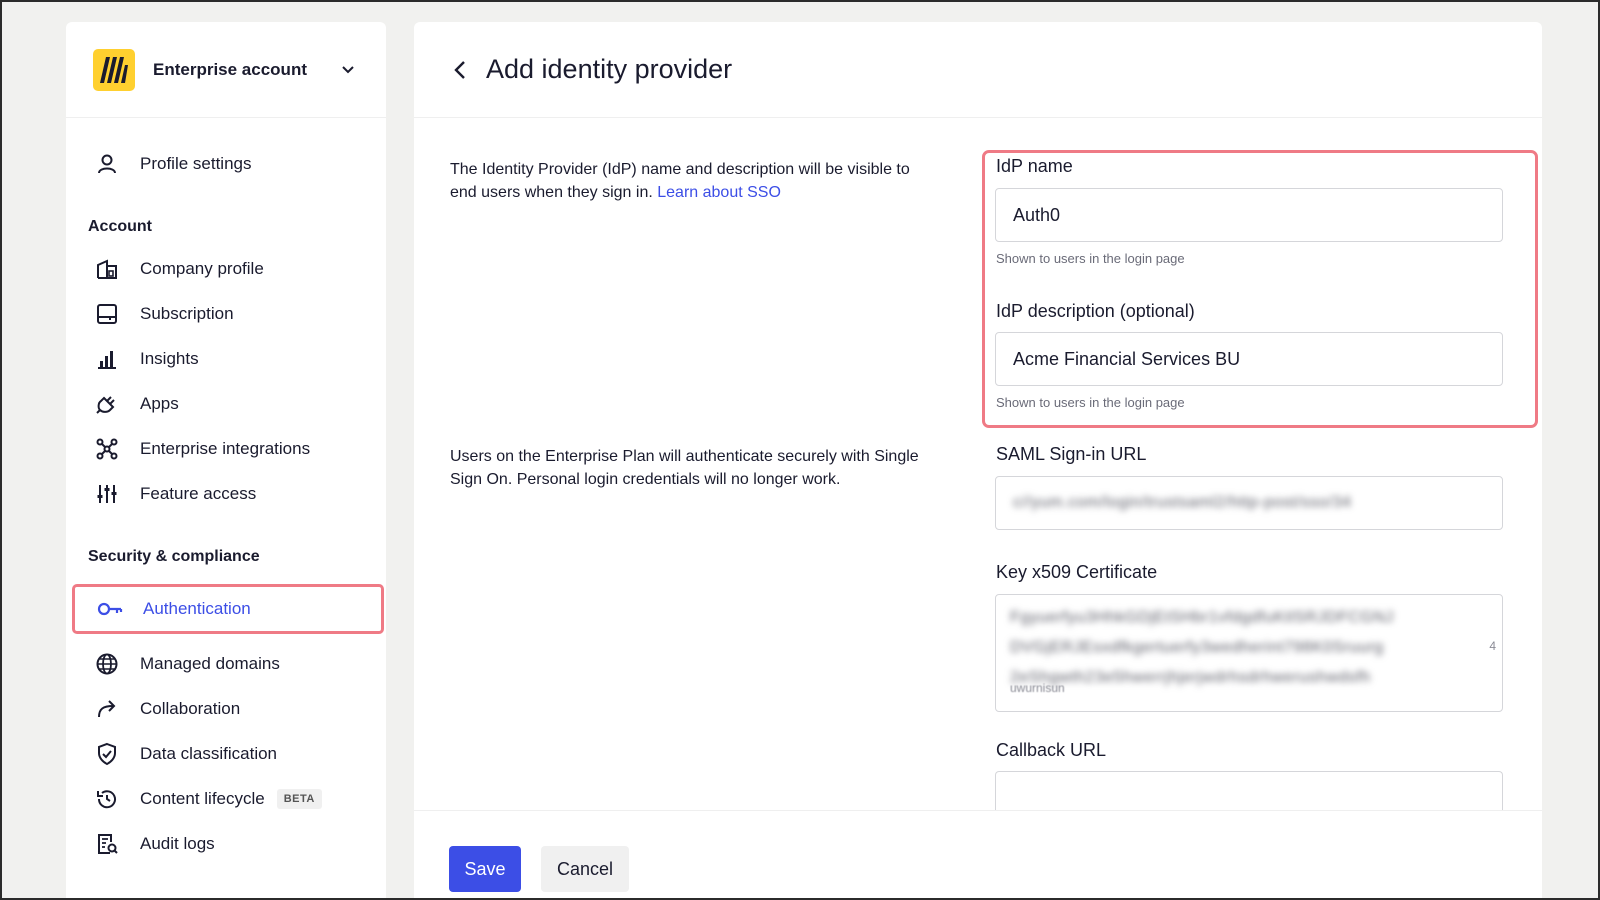 The width and height of the screenshot is (1600, 900). I want to click on sidebar-item-label: Enterprise integrations, so click(225, 448).